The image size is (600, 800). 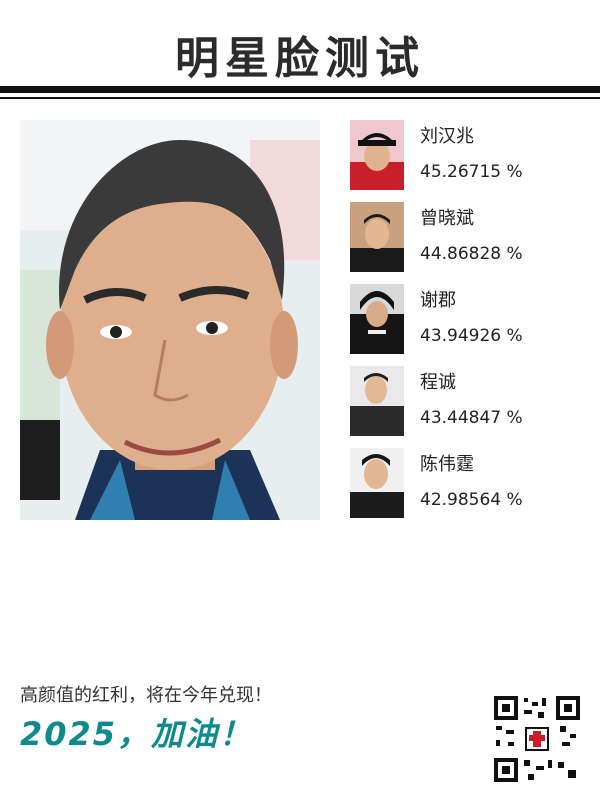 What do you see at coordinates (471, 172) in the screenshot?
I see `similarity-score: 45.26715 %` at bounding box center [471, 172].